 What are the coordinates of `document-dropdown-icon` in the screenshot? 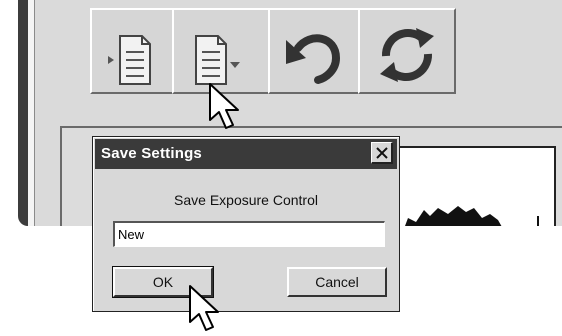 It's located at (217, 60).